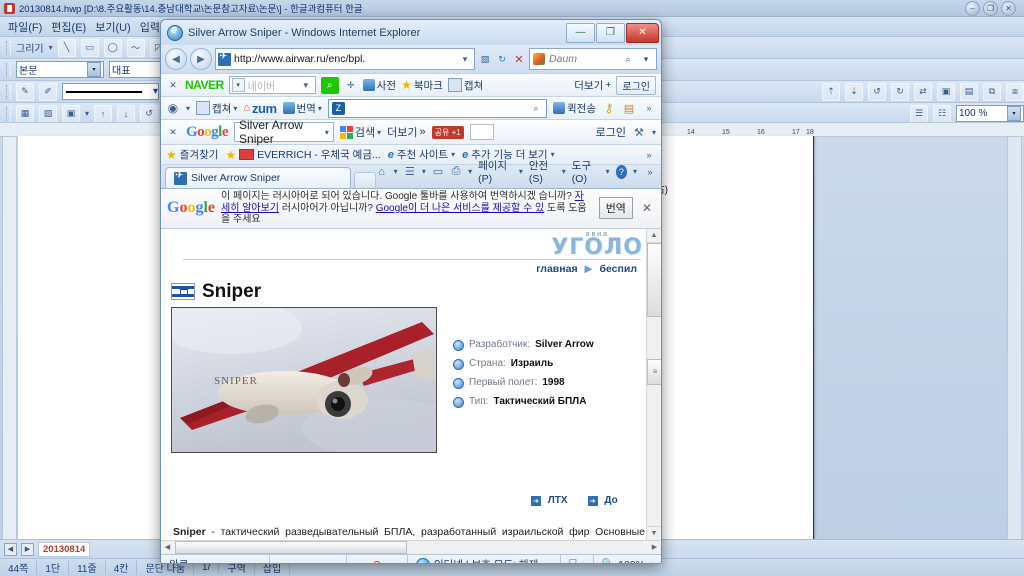 This screenshot has width=1024, height=576. Describe the element at coordinates (900, 91) in the screenshot. I see `rotate-right-icon: ↻` at that location.